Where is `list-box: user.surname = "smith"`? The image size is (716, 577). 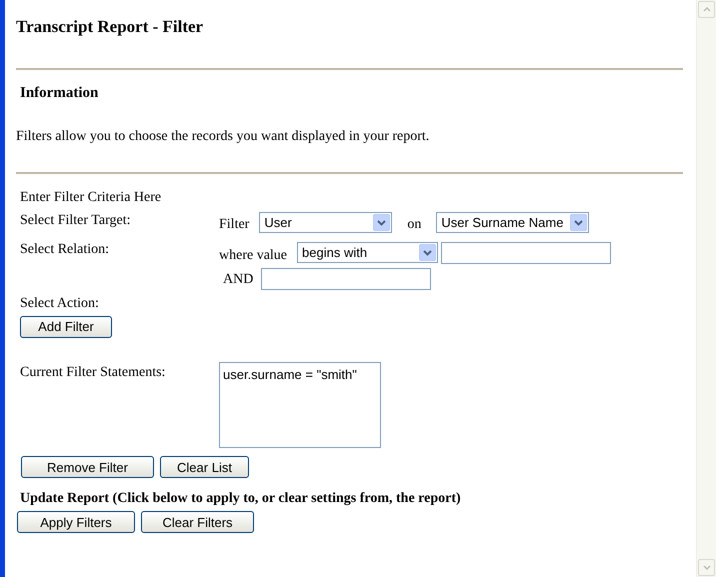
list-box: user.surname = "smith" is located at coordinates (300, 405).